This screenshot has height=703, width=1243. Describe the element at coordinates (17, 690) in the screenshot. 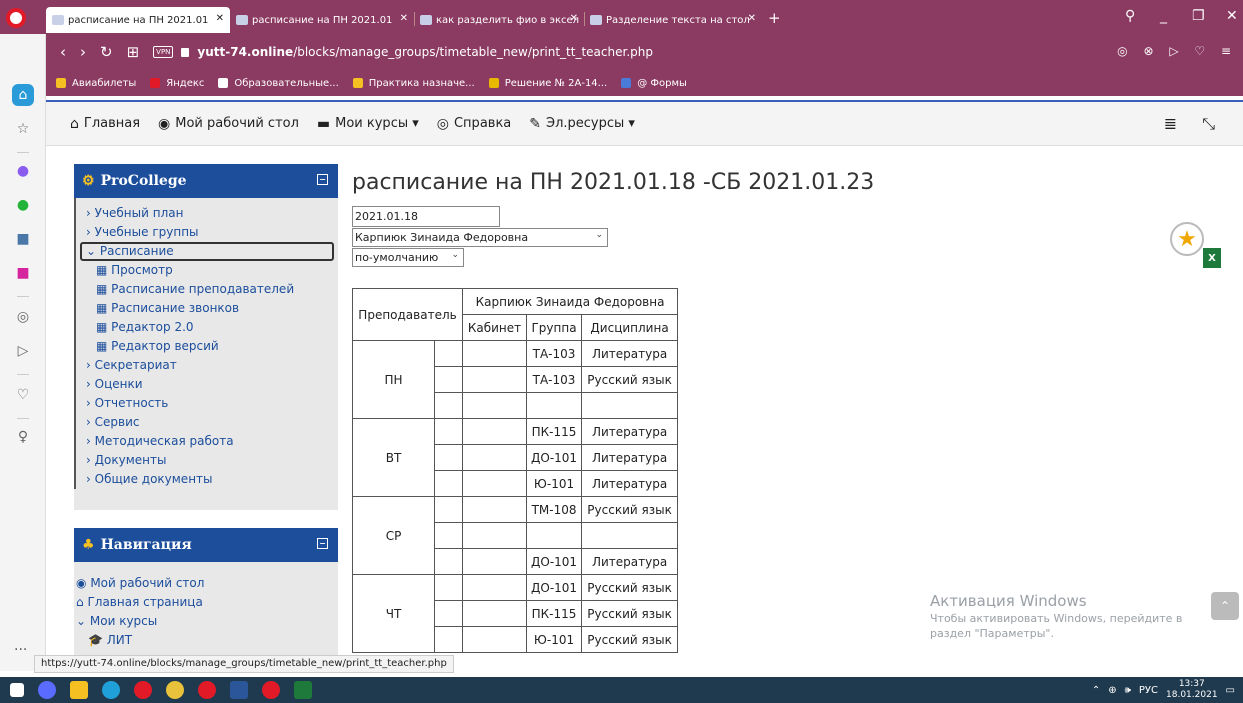

I see `windows-start-icon` at that location.